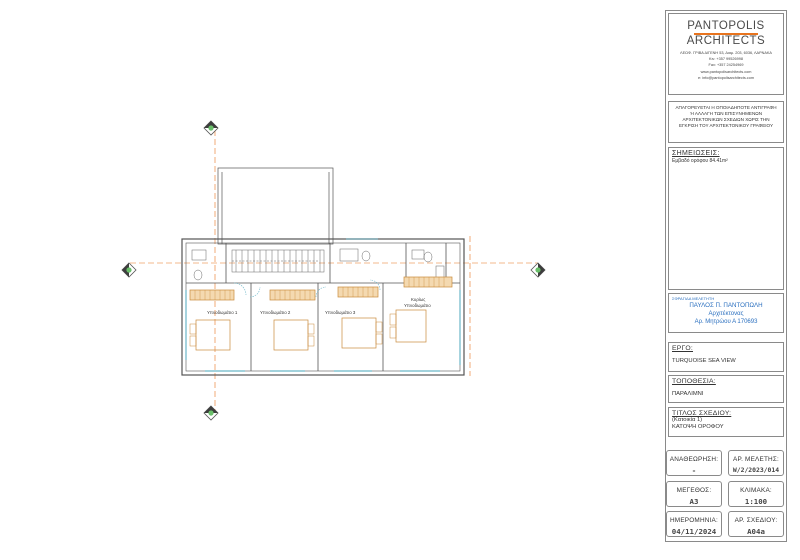 Image resolution: width=800 pixels, height=560 pixels. What do you see at coordinates (275, 312) in the screenshot?
I see `room-label-bedroom-2: Υπνοδωμάτιο 2` at bounding box center [275, 312].